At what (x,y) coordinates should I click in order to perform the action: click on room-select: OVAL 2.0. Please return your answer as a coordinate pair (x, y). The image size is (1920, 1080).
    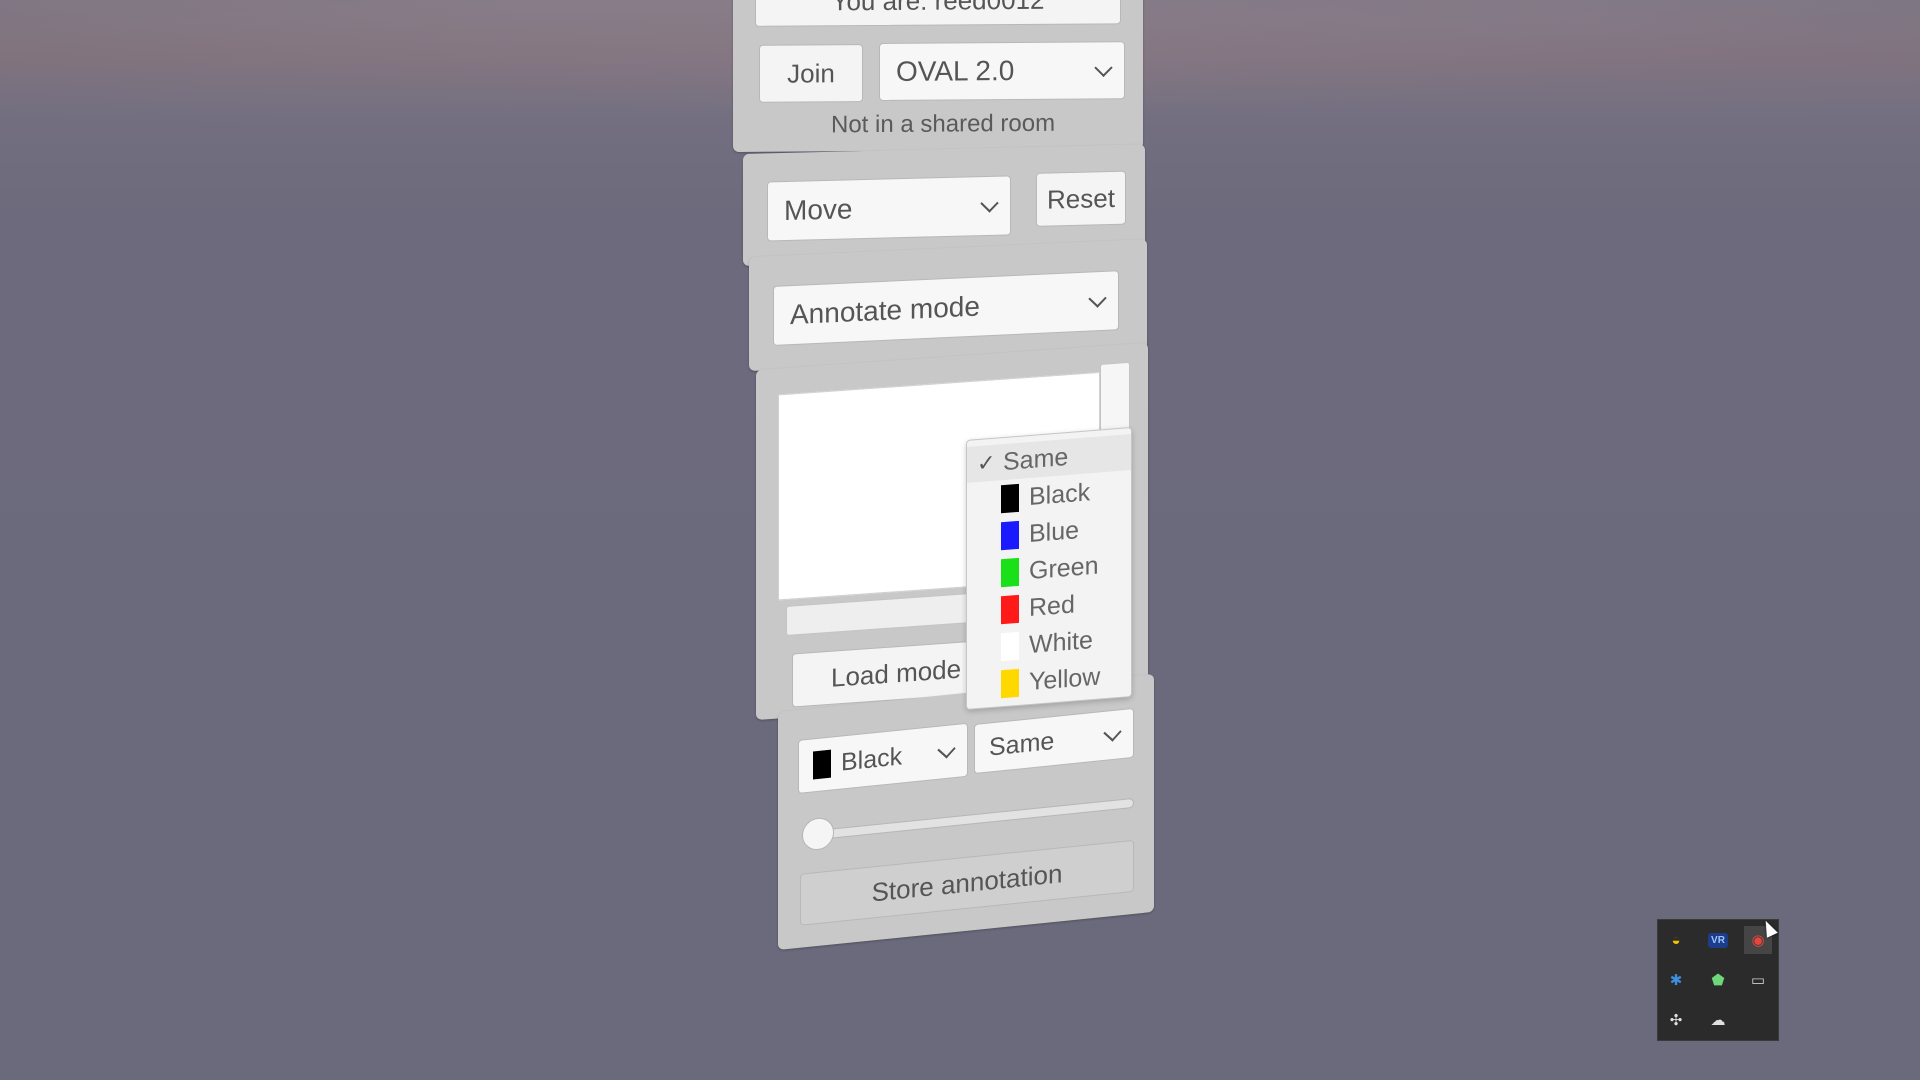
    Looking at the image, I should click on (1002, 71).